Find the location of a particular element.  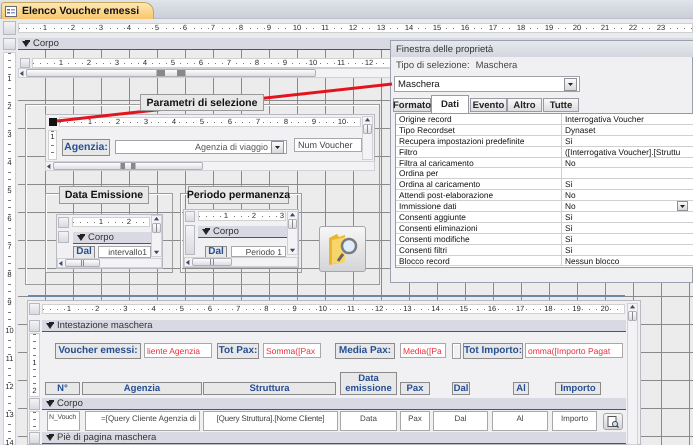

property-name: Filtra al caricamento is located at coordinates (479, 163).